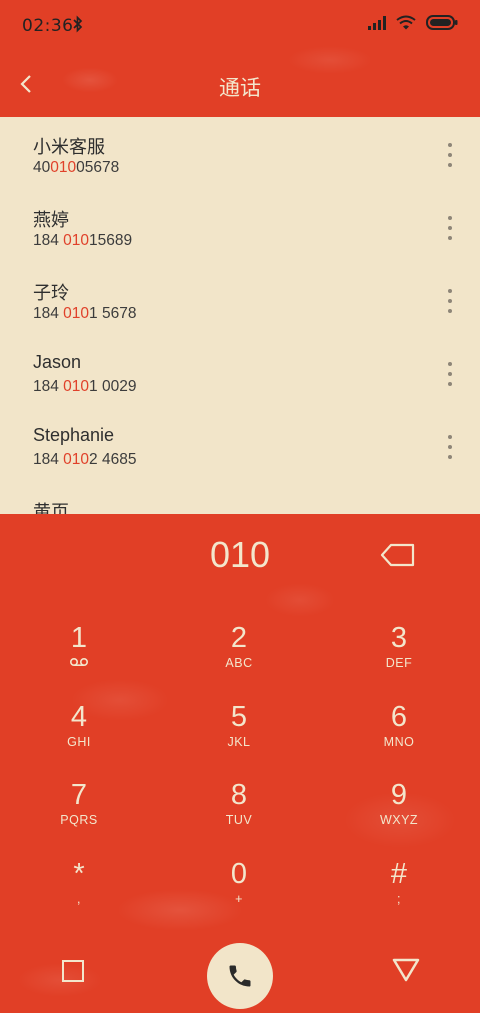 Image resolution: width=480 pixels, height=1013 pixels. I want to click on contact-name: Stephanie, so click(74, 435).